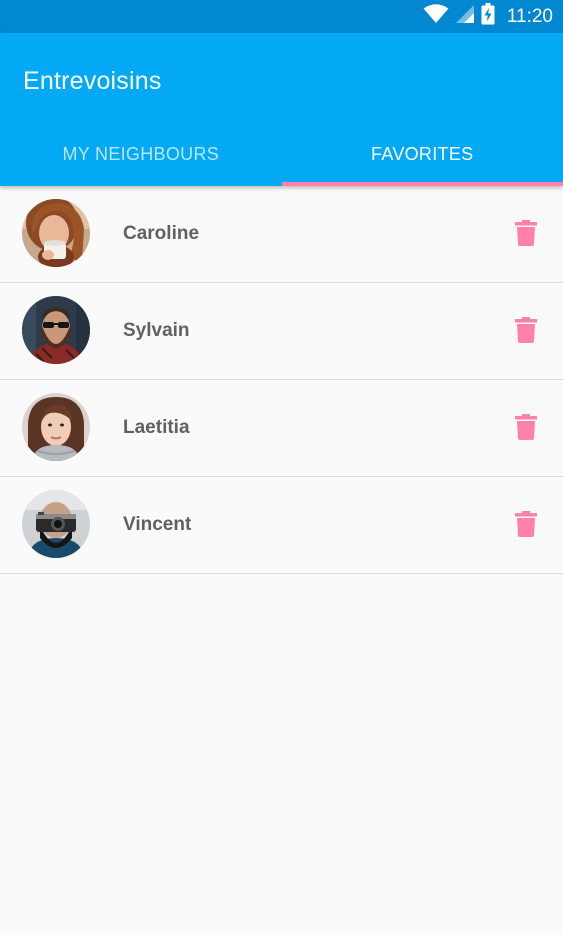 This screenshot has width=563, height=935. I want to click on status-bar: 11:20, so click(281, 16).